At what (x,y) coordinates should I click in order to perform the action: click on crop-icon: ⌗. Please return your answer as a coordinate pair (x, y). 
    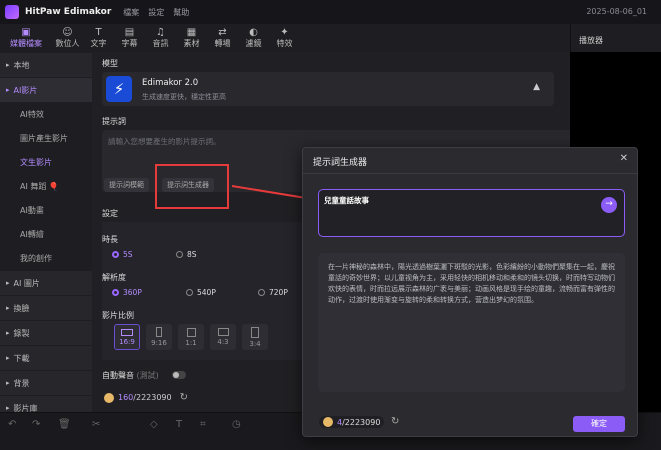
    Looking at the image, I should click on (203, 424).